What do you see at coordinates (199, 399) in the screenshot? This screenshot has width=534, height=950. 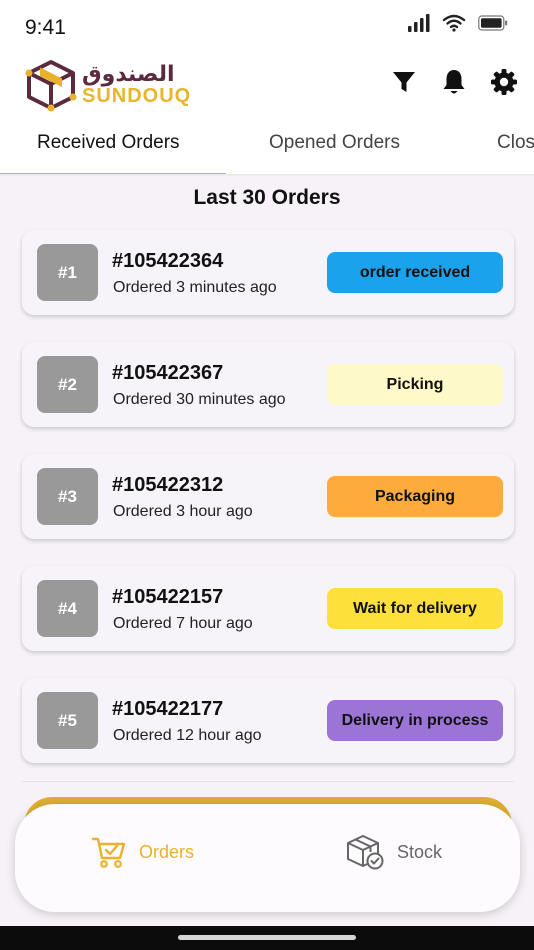 I see `order-time: Ordered 30 minutes ago` at bounding box center [199, 399].